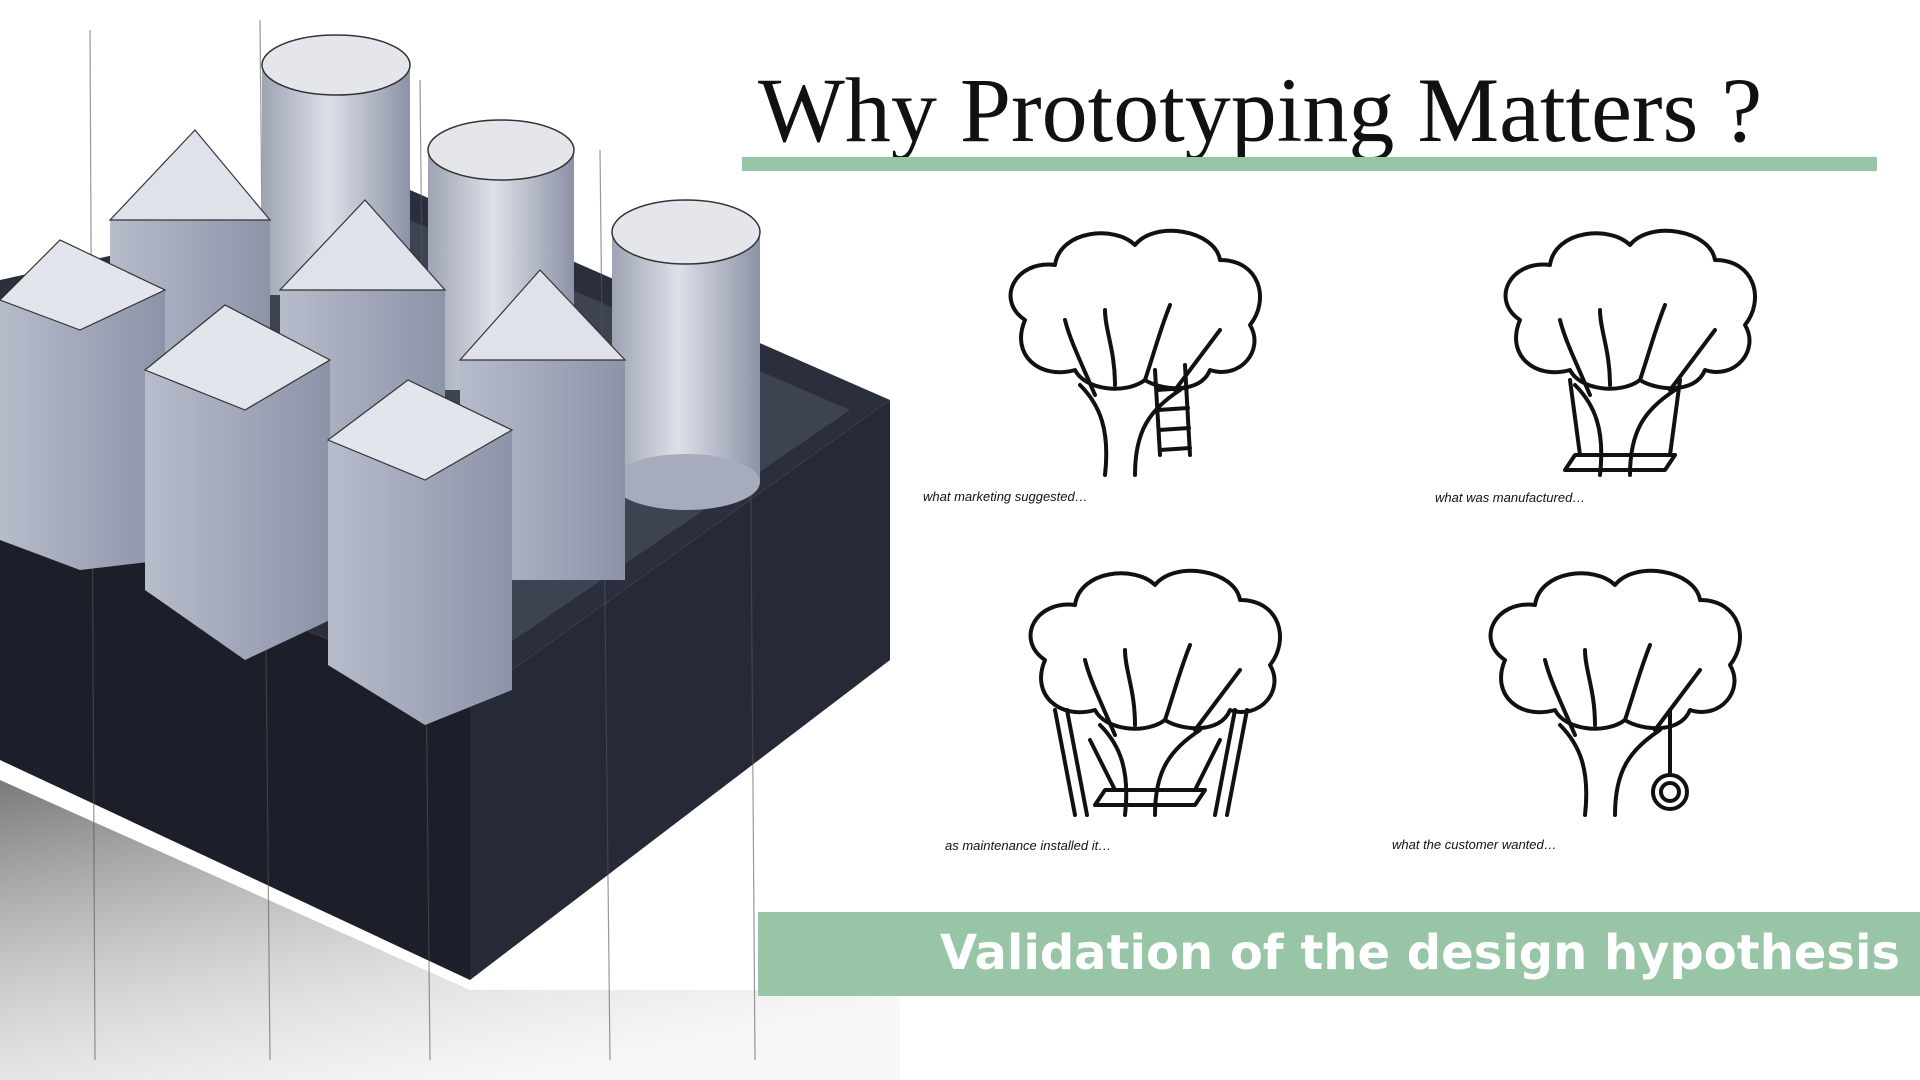  Describe the element at coordinates (1615, 692) in the screenshot. I see `tree-tire-swing-drawing` at that location.